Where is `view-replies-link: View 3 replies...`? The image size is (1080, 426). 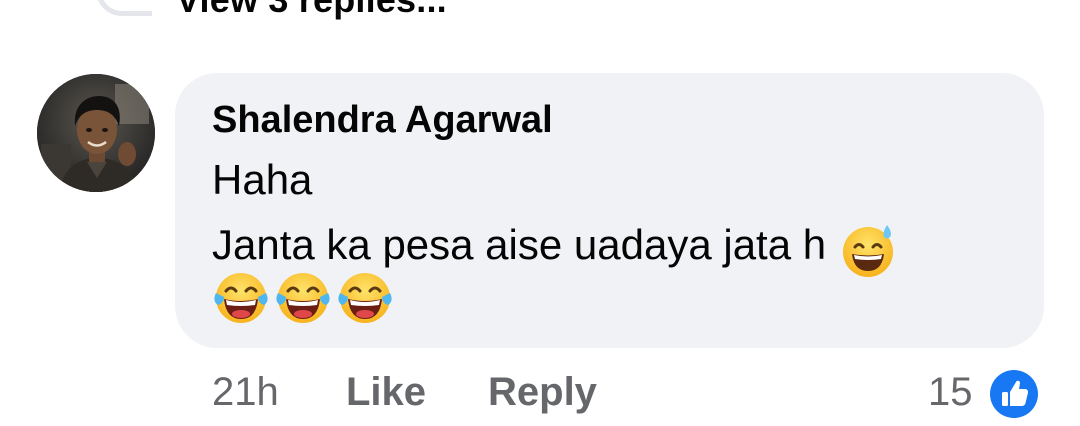
view-replies-link: View 3 replies... is located at coordinates (311, 11).